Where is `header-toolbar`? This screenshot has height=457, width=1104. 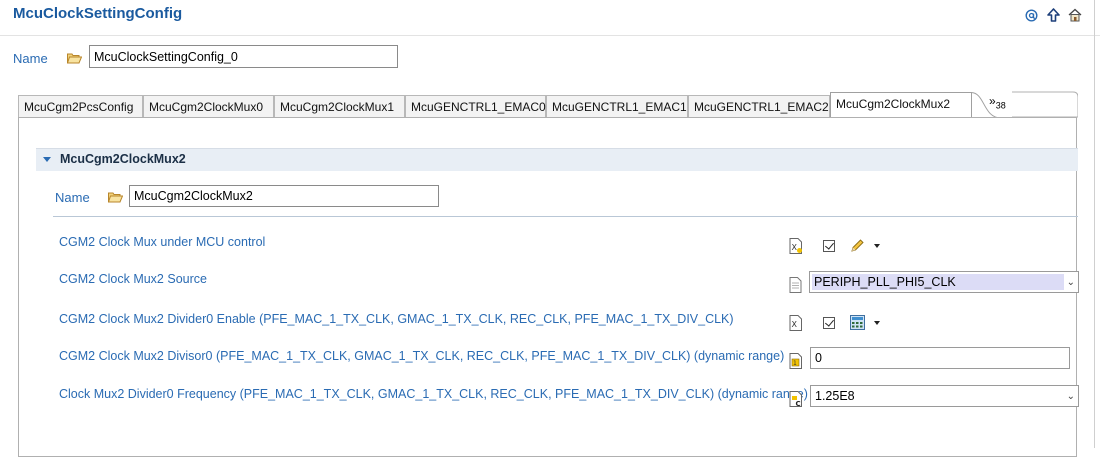
header-toolbar is located at coordinates (1053, 15).